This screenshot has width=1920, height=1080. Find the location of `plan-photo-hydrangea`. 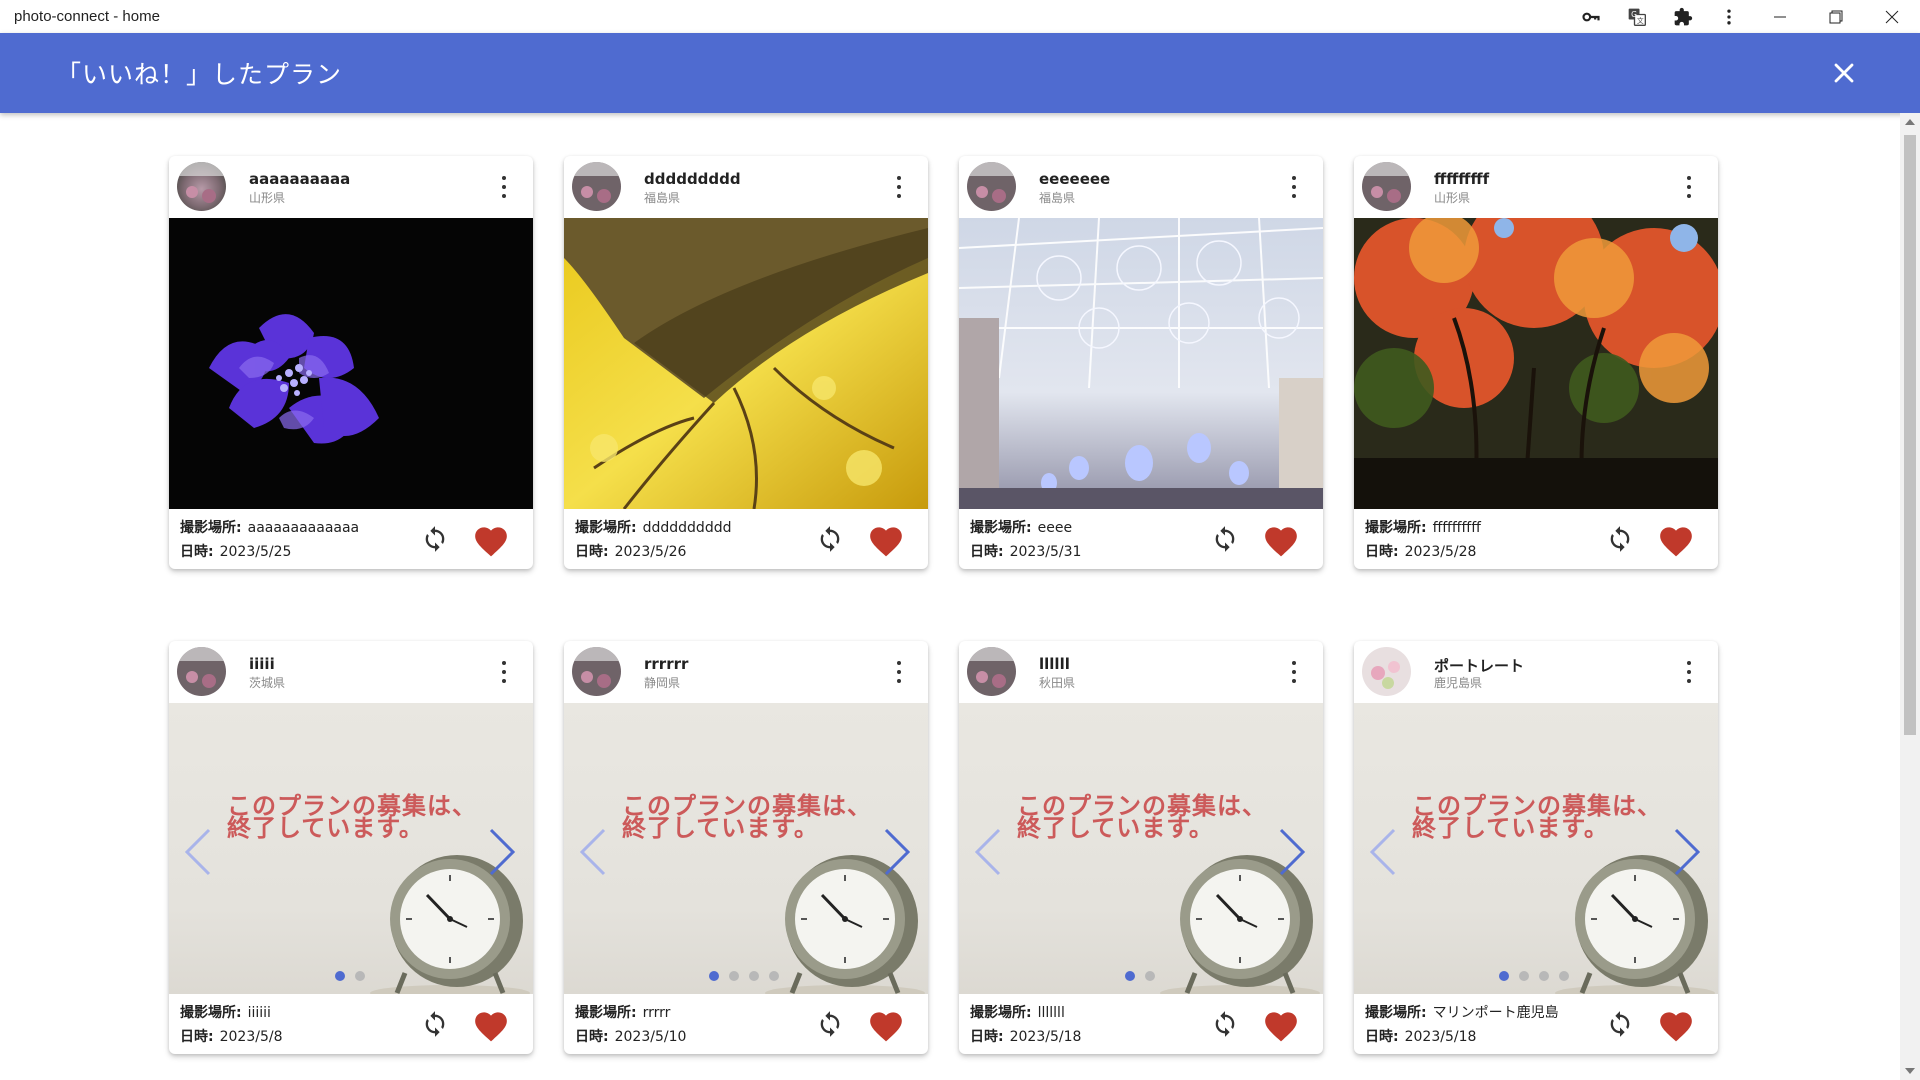

plan-photo-hydrangea is located at coordinates (351, 363).